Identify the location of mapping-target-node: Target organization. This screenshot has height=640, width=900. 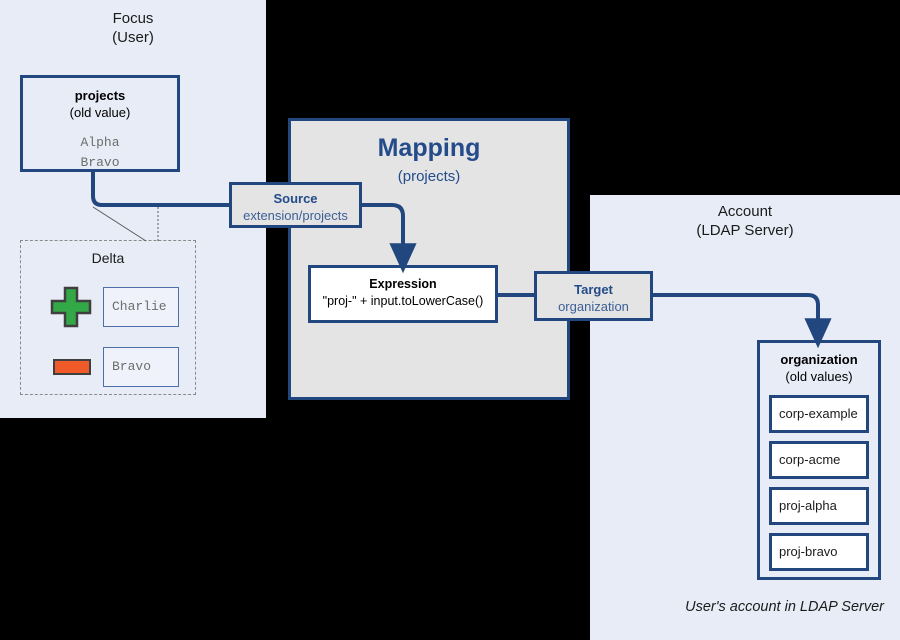
(593, 296).